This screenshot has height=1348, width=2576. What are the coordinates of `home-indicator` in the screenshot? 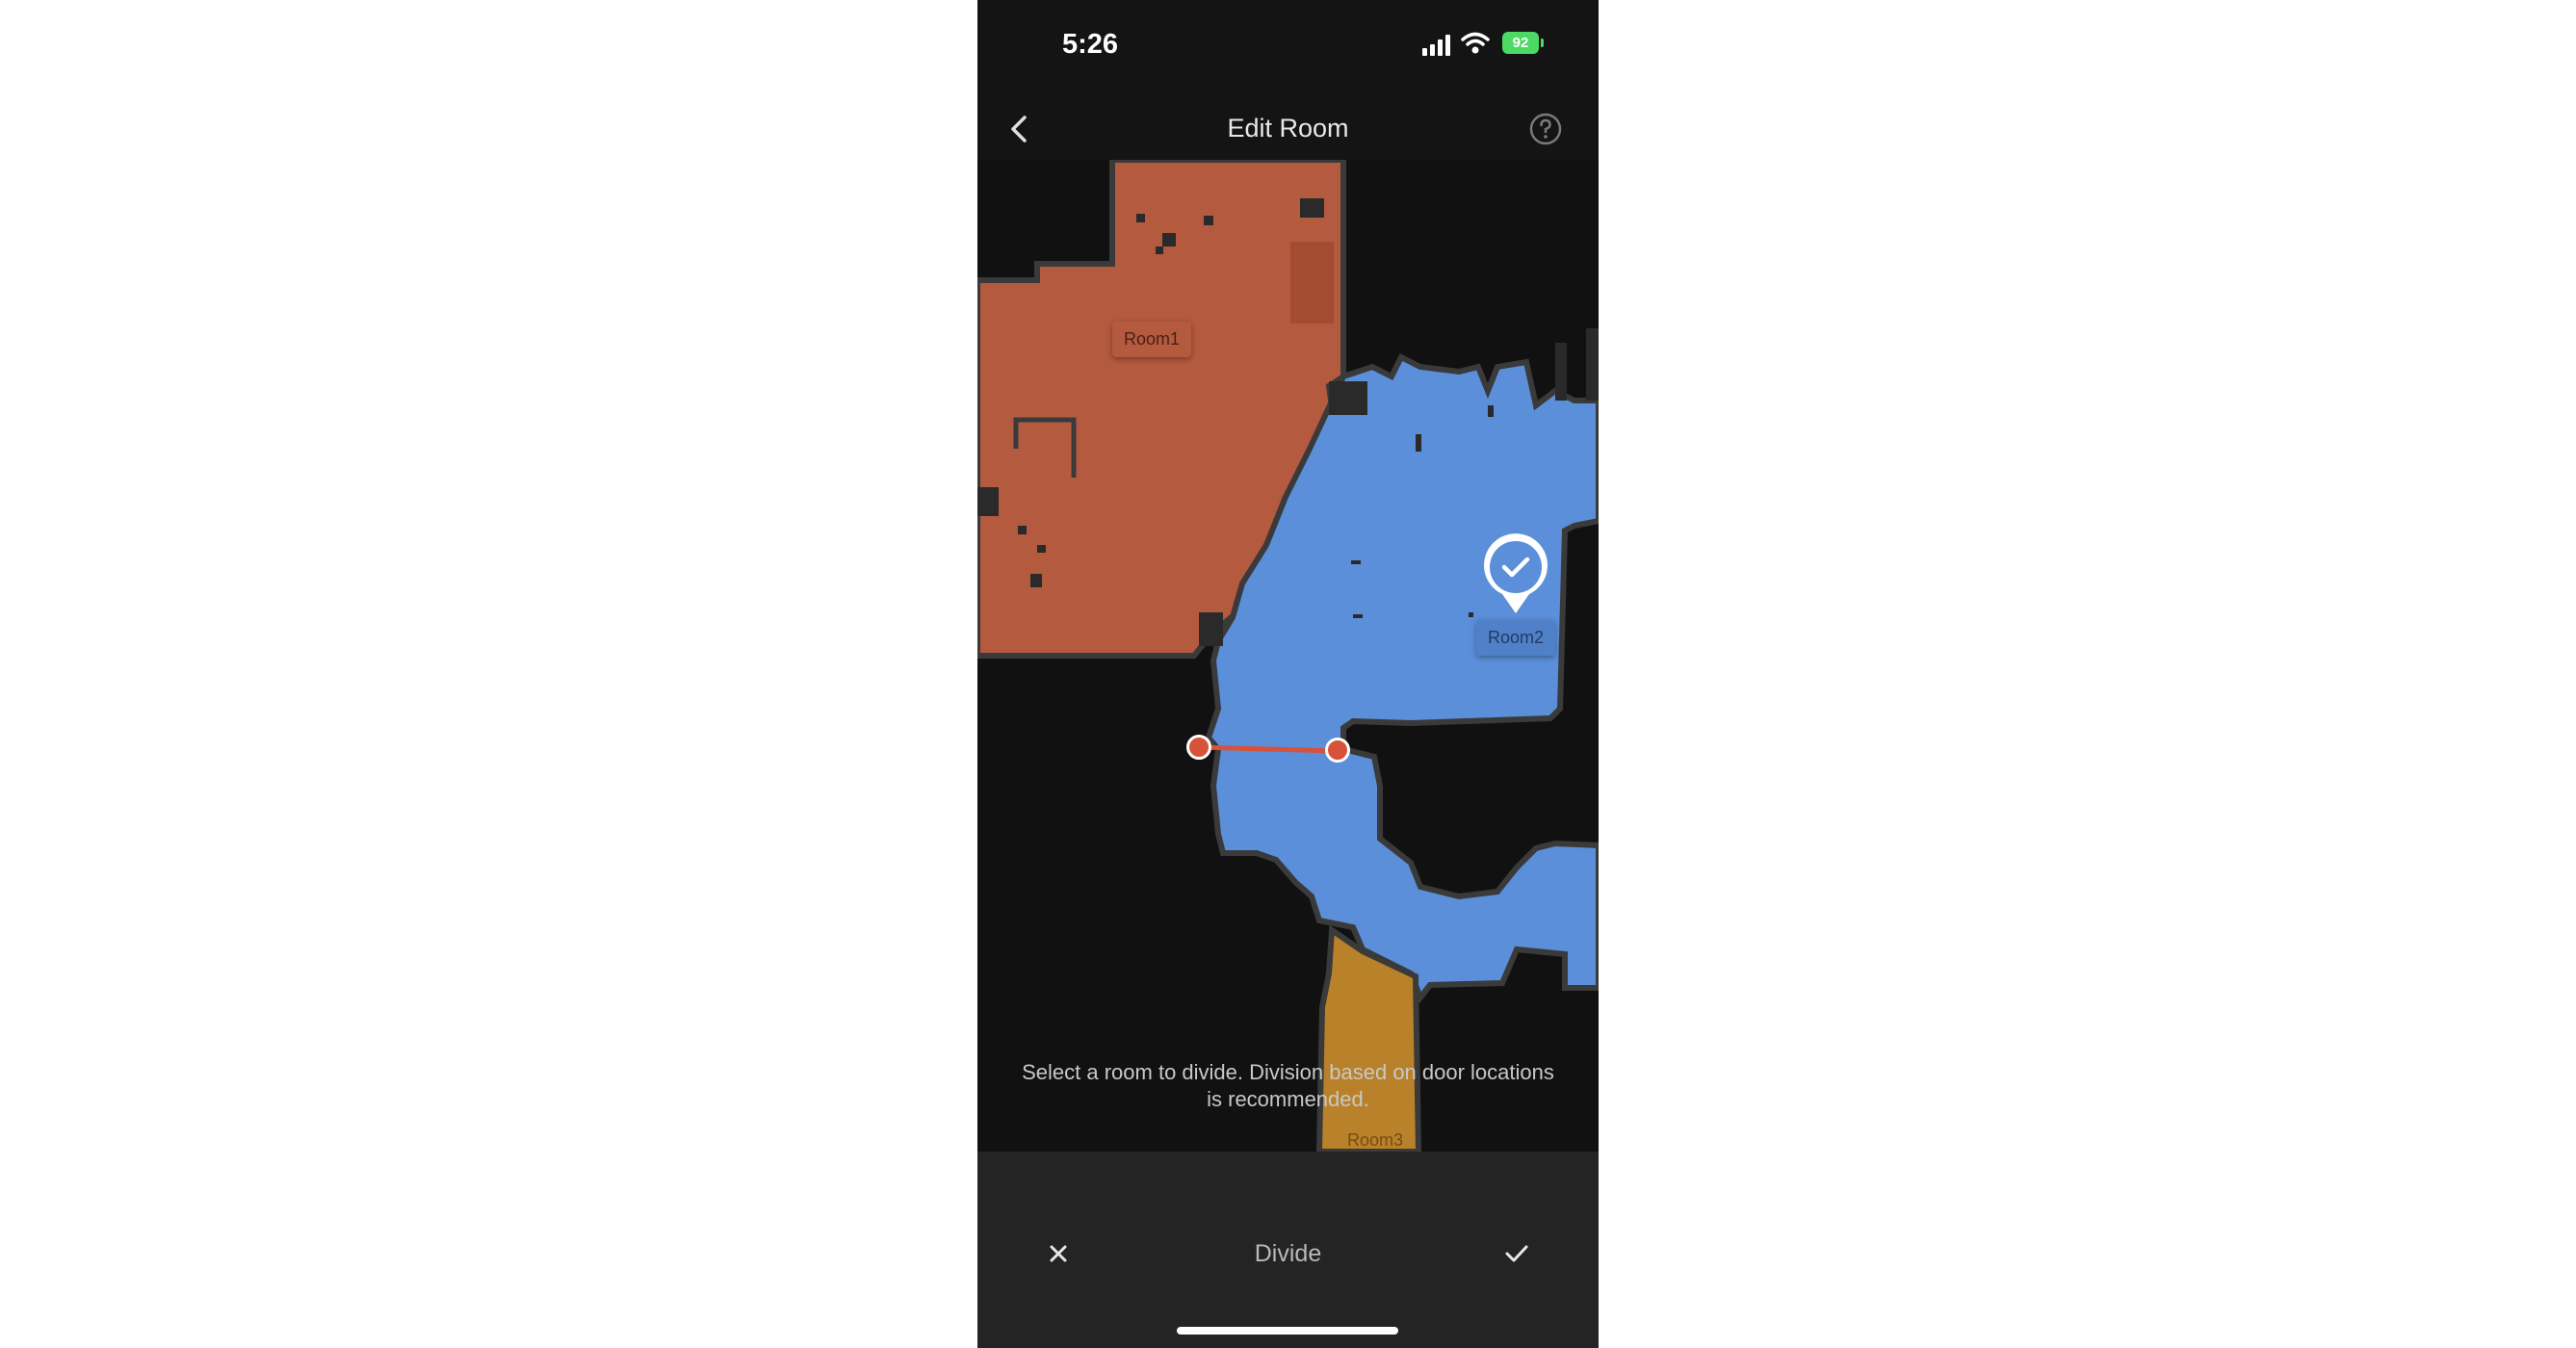 It's located at (1287, 1331).